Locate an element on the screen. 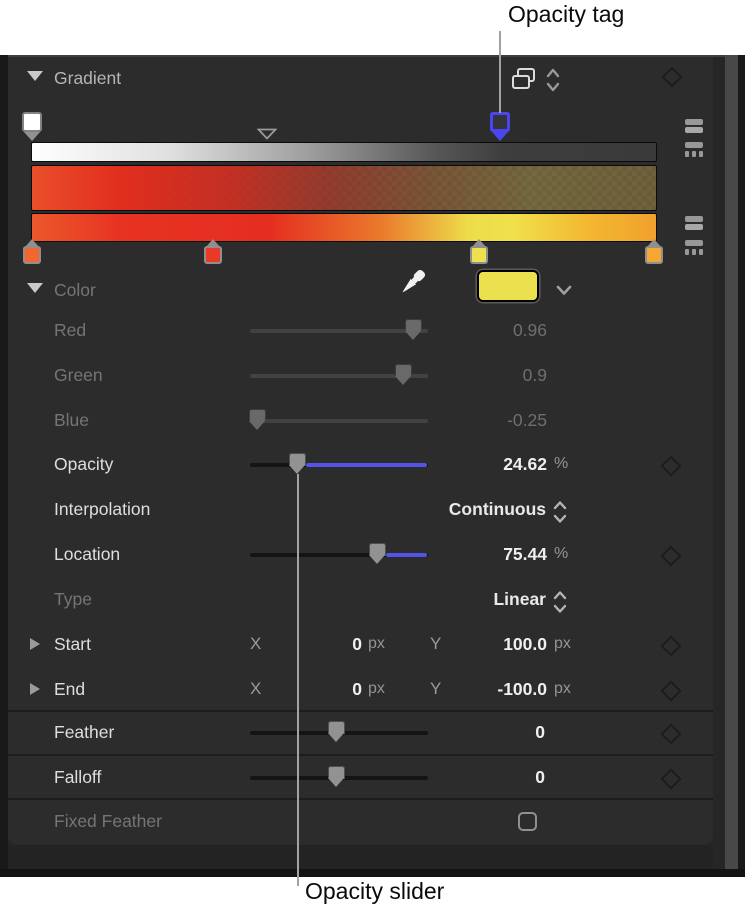  opacity-tag-left-swatch is located at coordinates (32, 122).